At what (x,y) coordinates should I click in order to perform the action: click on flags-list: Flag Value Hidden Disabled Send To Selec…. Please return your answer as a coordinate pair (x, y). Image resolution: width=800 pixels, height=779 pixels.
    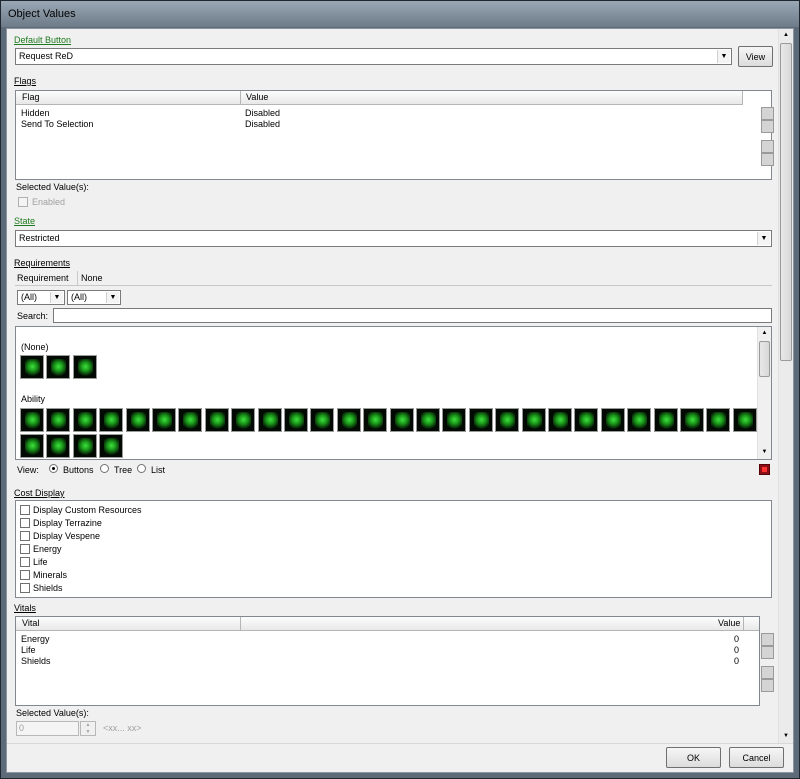
    Looking at the image, I should click on (393, 135).